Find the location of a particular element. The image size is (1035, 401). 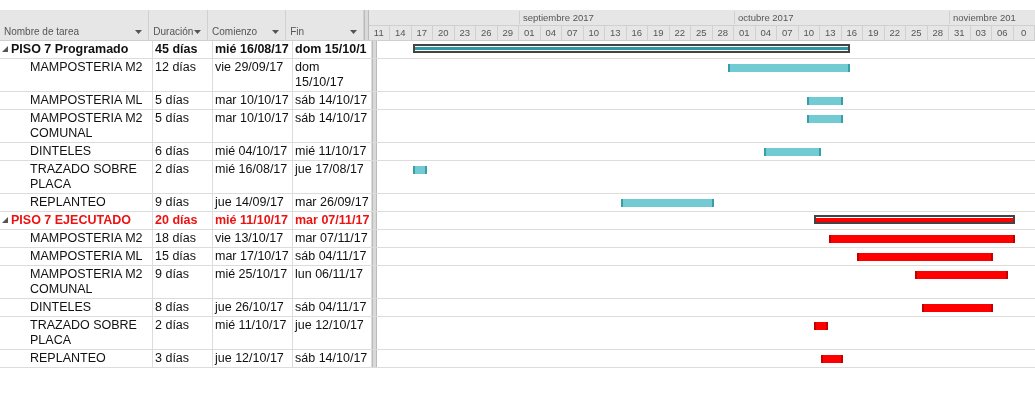

month-label: septiembre 2017 is located at coordinates (556, 17).